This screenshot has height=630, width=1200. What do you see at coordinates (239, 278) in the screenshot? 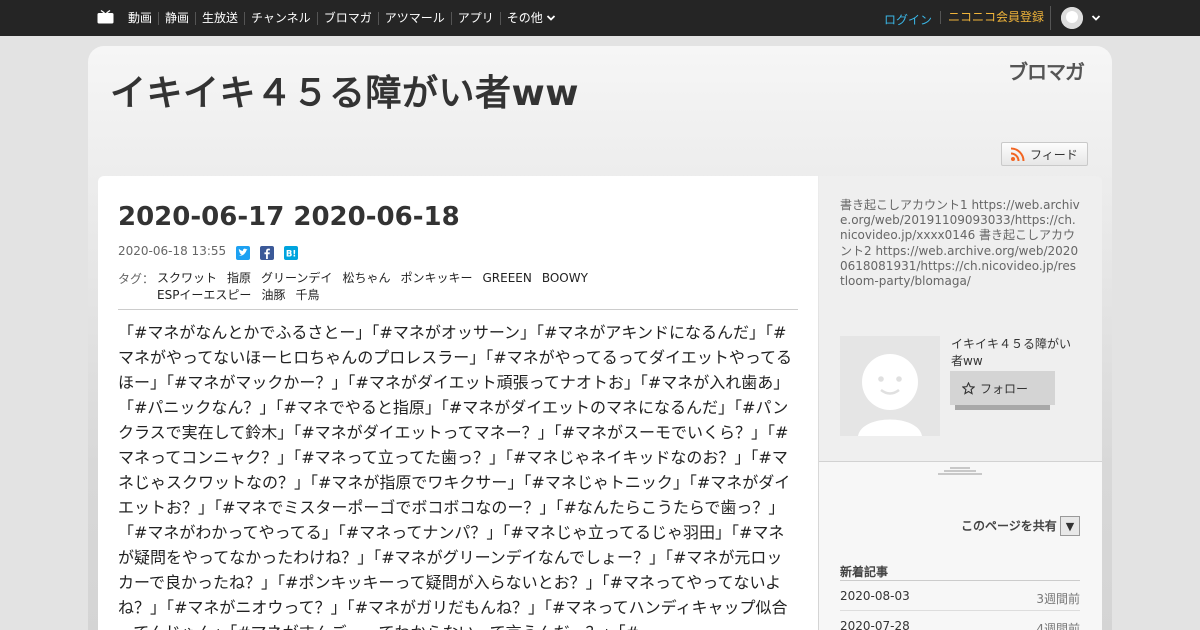
I see `tag-item: 指原` at bounding box center [239, 278].